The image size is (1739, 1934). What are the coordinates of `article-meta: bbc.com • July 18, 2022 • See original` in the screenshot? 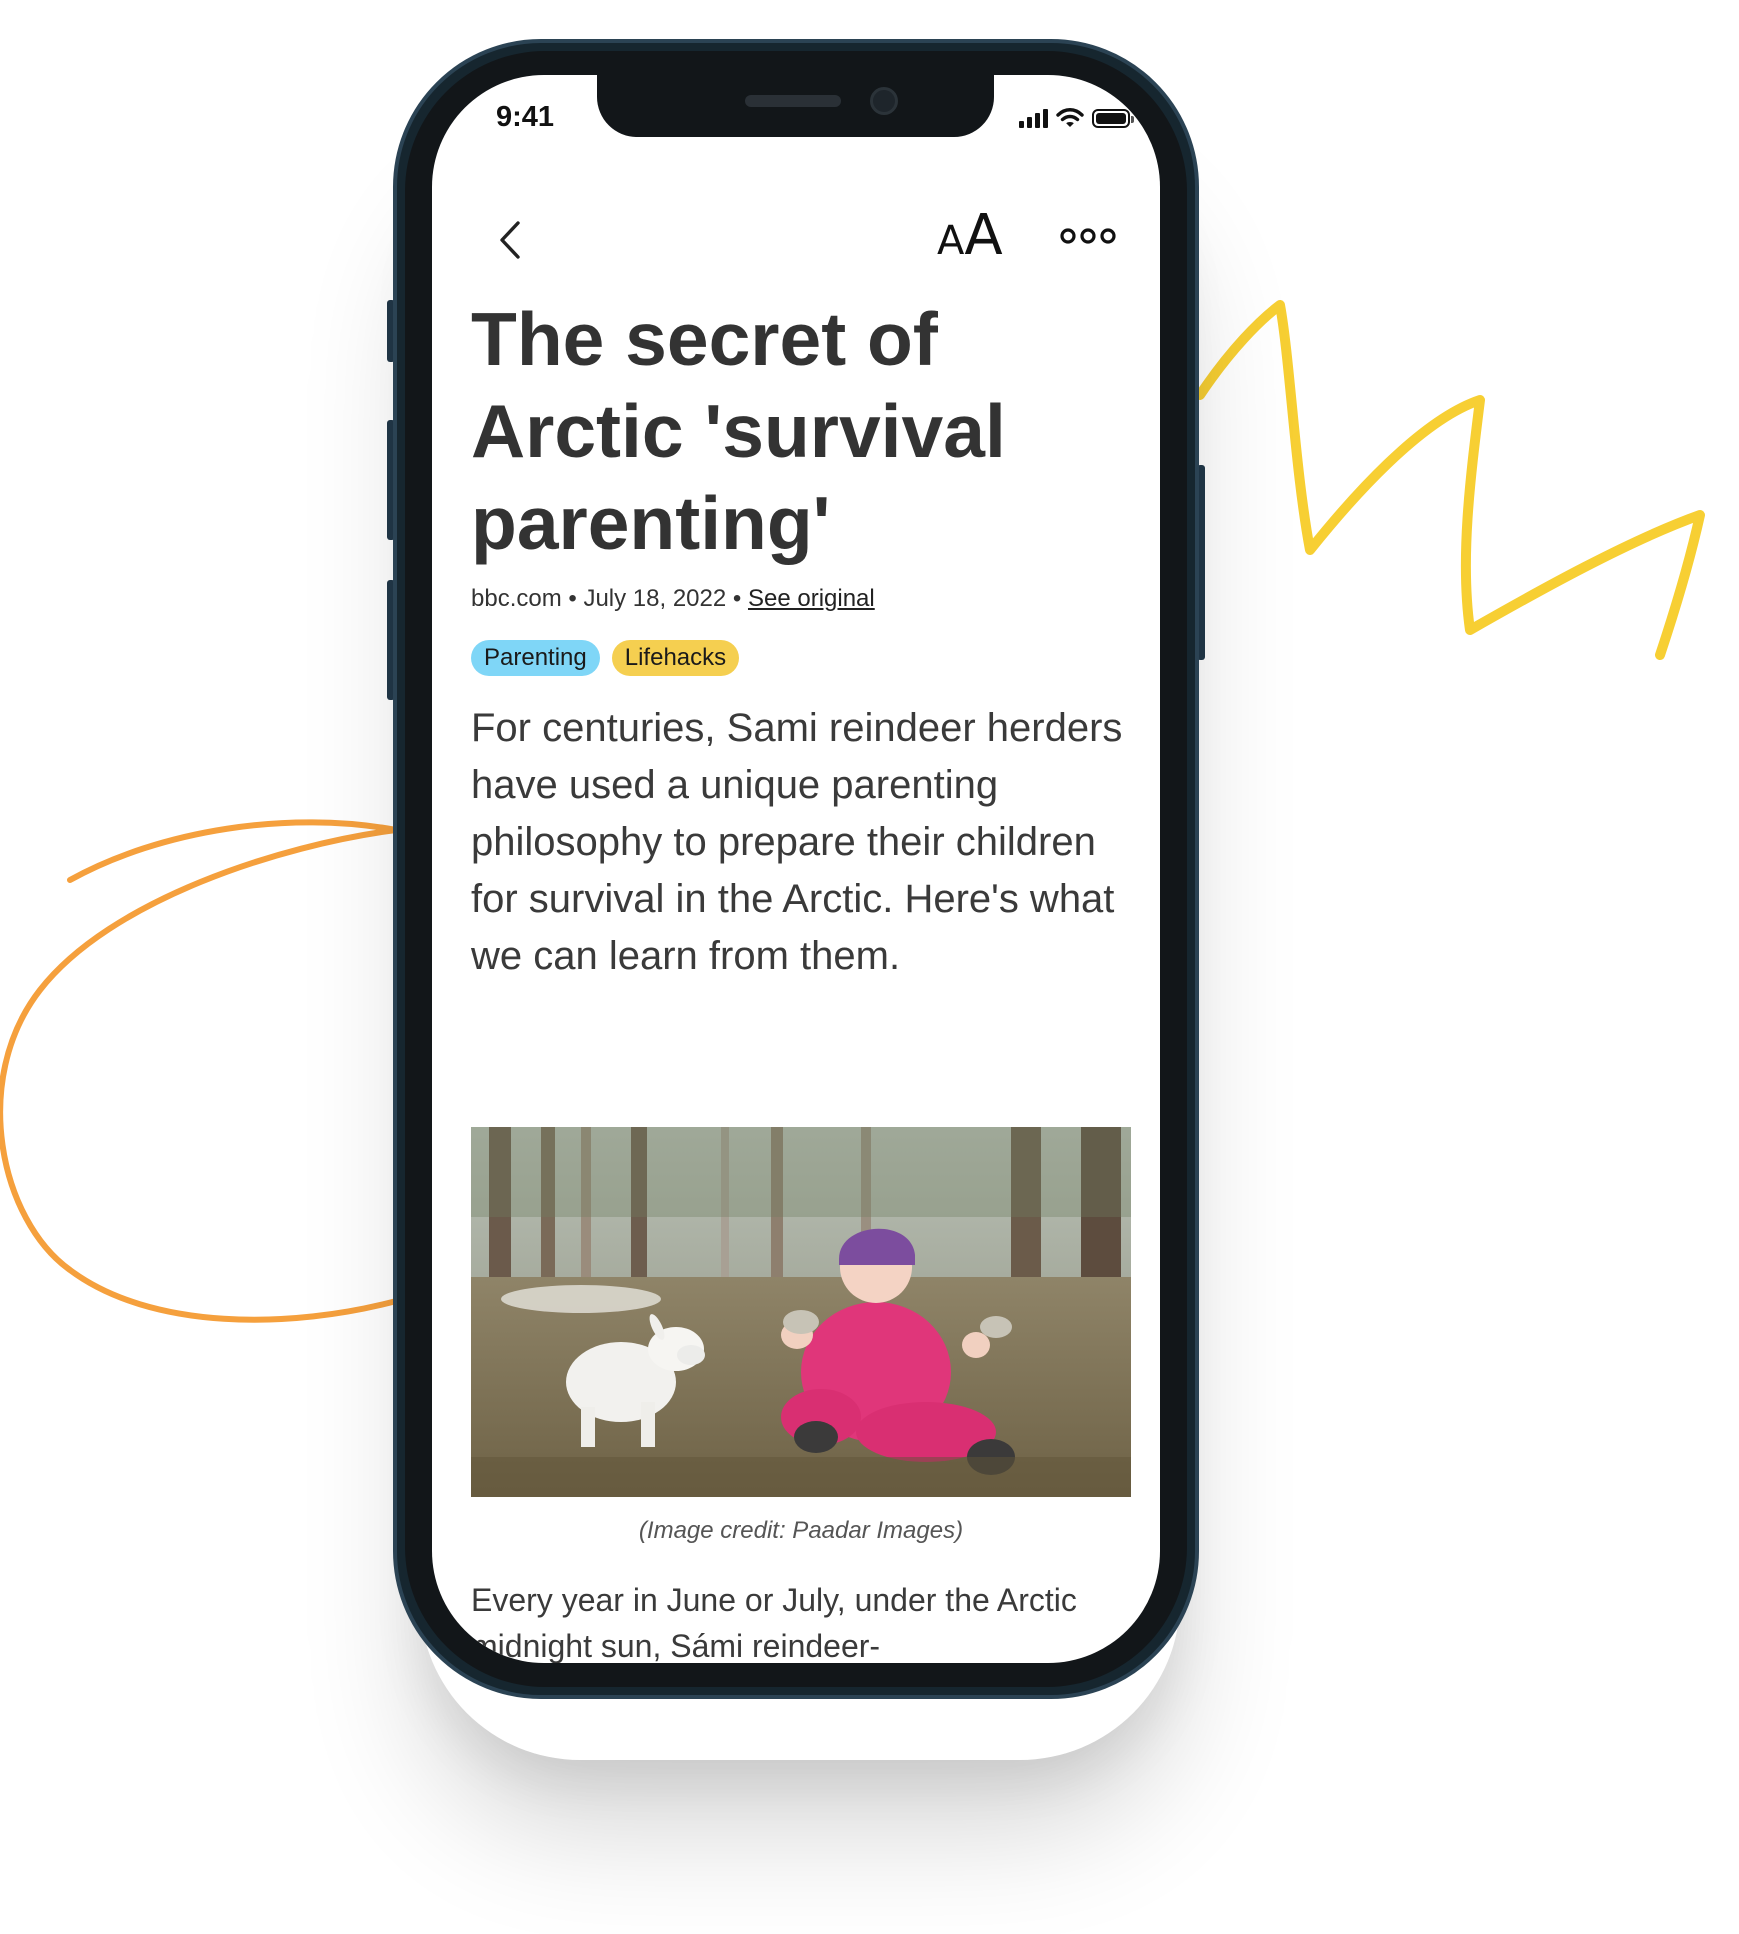 It's located at (673, 599).